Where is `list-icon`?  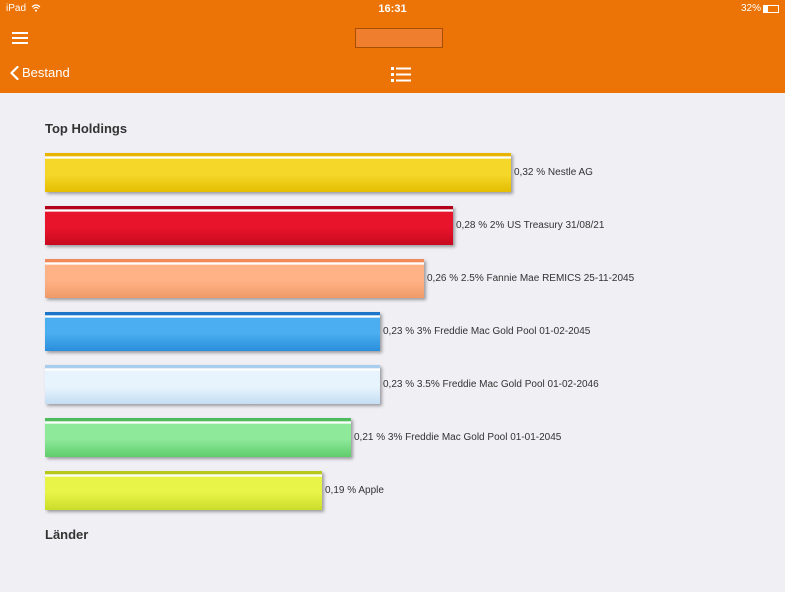
list-icon is located at coordinates (401, 74).